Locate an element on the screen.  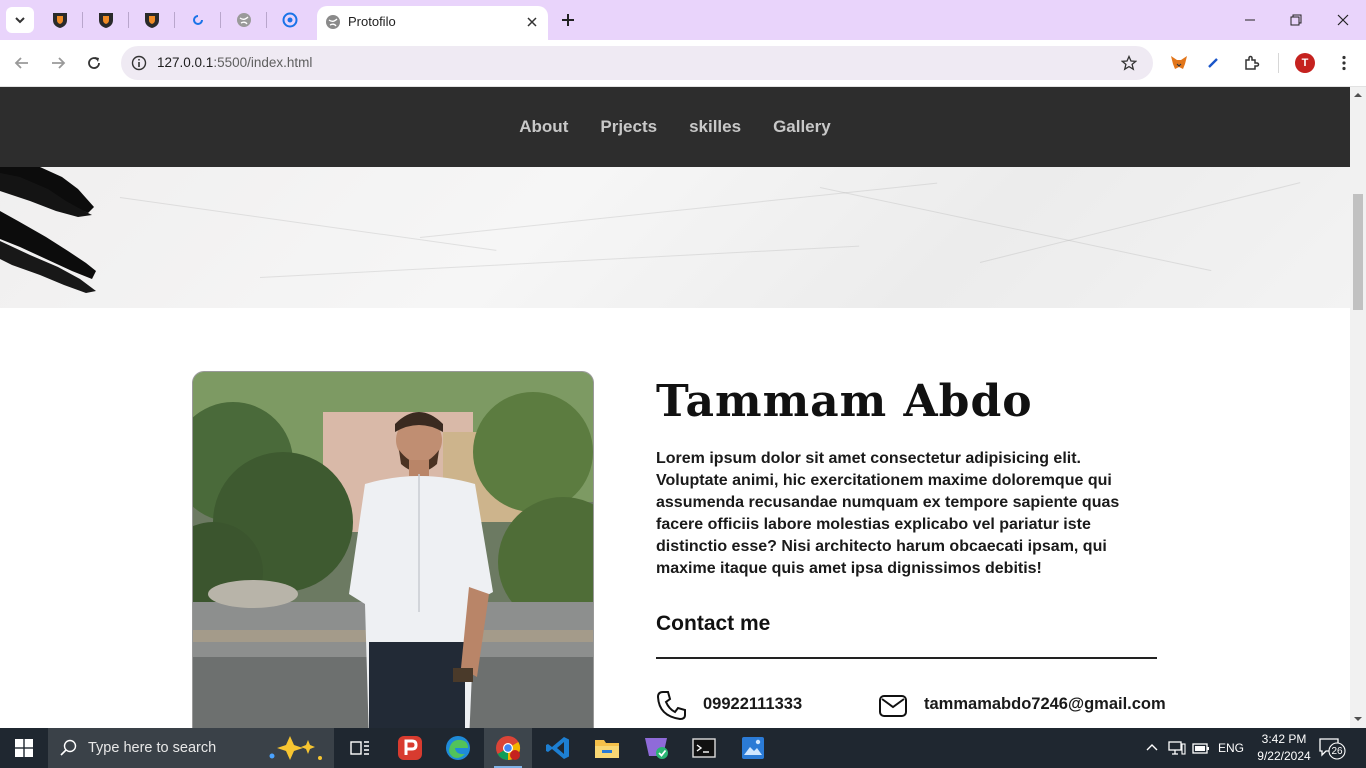
taskbar-app-terminal is located at coordinates (704, 748).